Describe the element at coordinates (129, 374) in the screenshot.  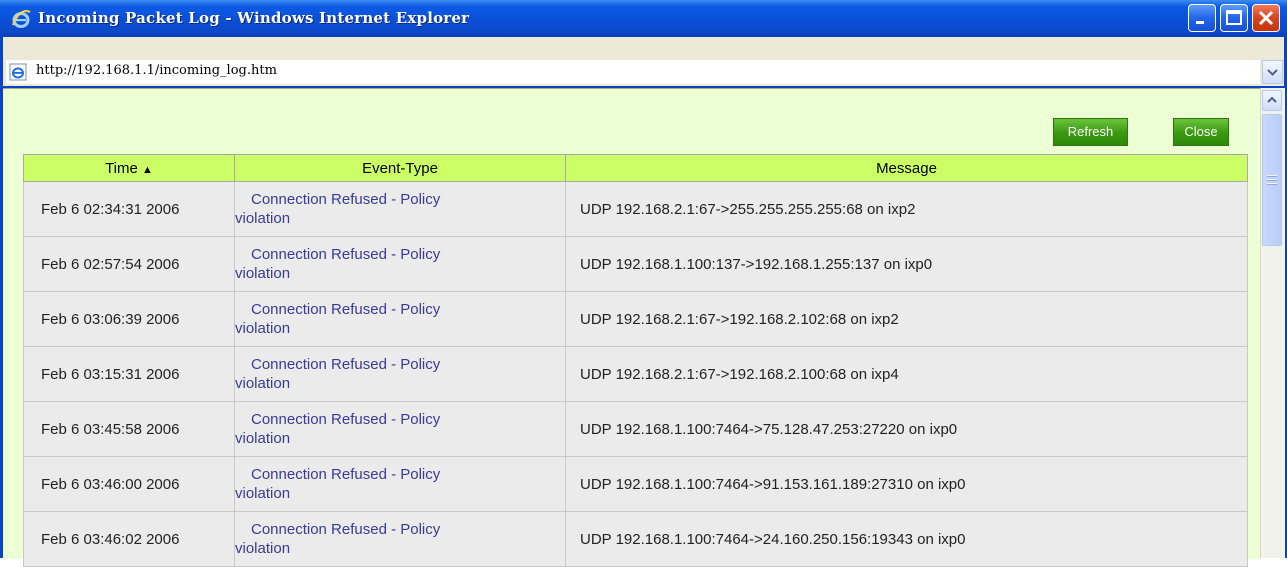
I see `cell-time: Feb 6 03:15:31 2006` at that location.